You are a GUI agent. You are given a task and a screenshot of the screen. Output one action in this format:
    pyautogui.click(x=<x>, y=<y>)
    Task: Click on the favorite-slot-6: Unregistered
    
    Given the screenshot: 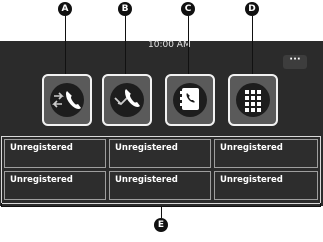 What is the action you would take?
    pyautogui.click(x=266, y=185)
    